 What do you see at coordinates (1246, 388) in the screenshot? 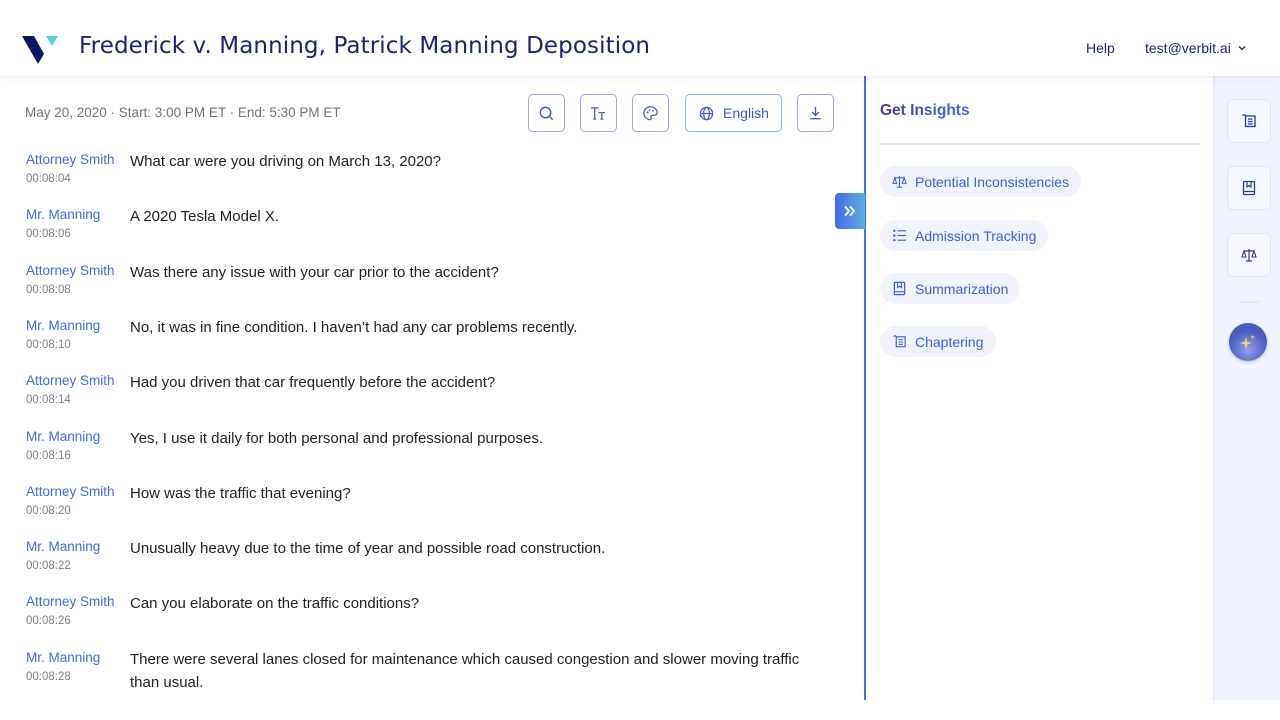
I see `tools-rail` at bounding box center [1246, 388].